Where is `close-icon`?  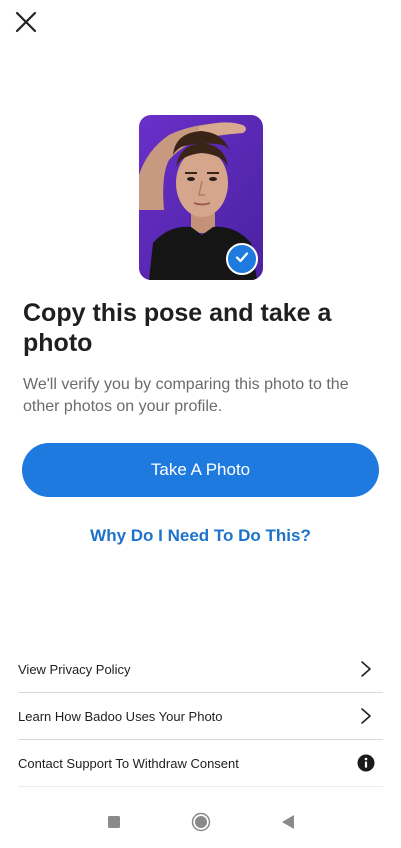 close-icon is located at coordinates (26, 24).